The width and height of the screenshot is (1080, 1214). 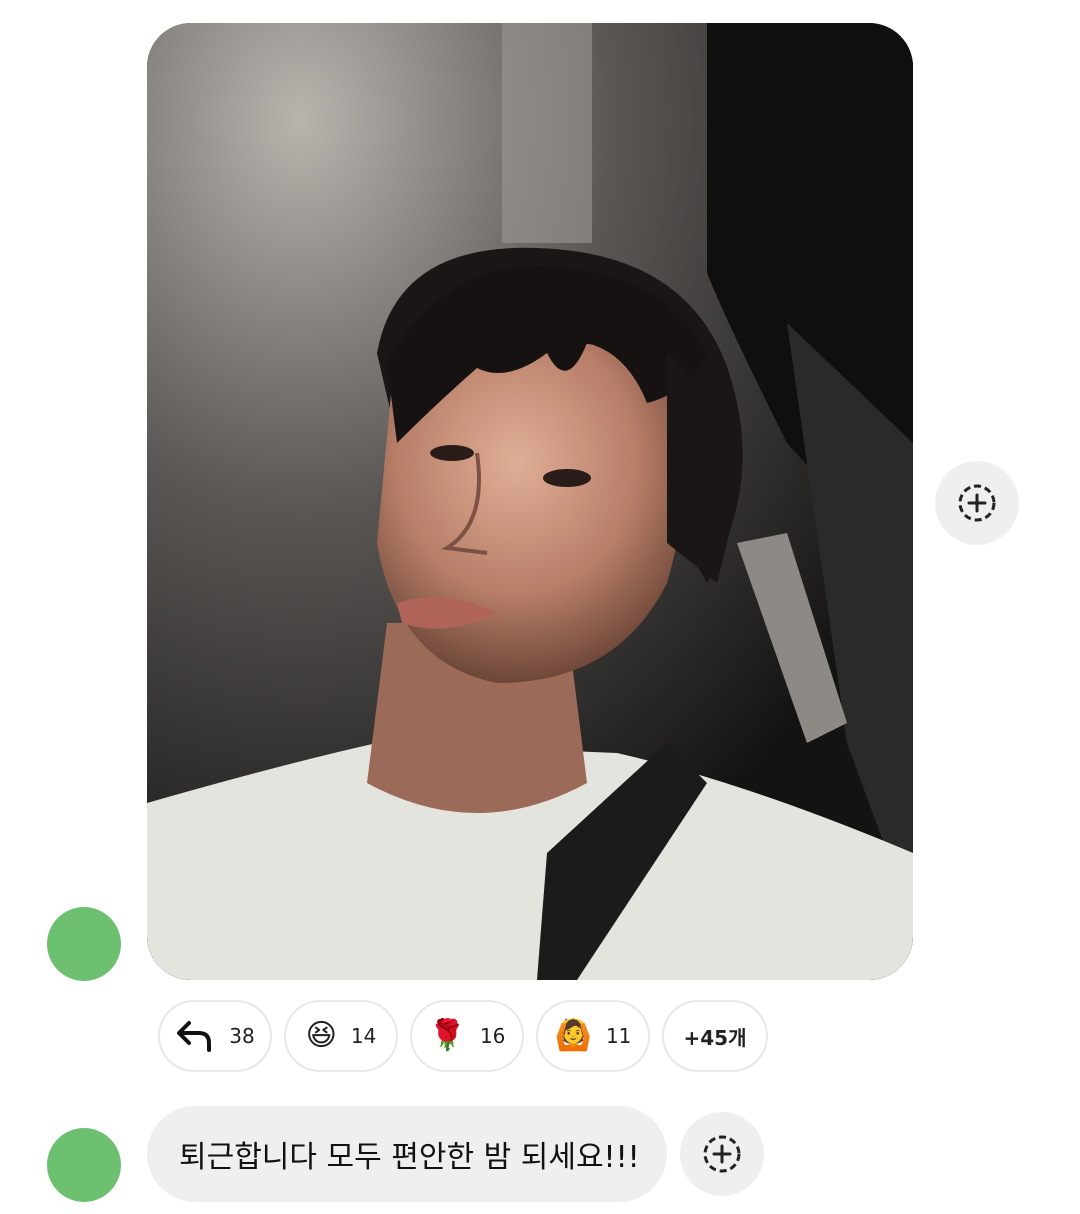 I want to click on more-reactions-label: +45개, so click(x=715, y=1037).